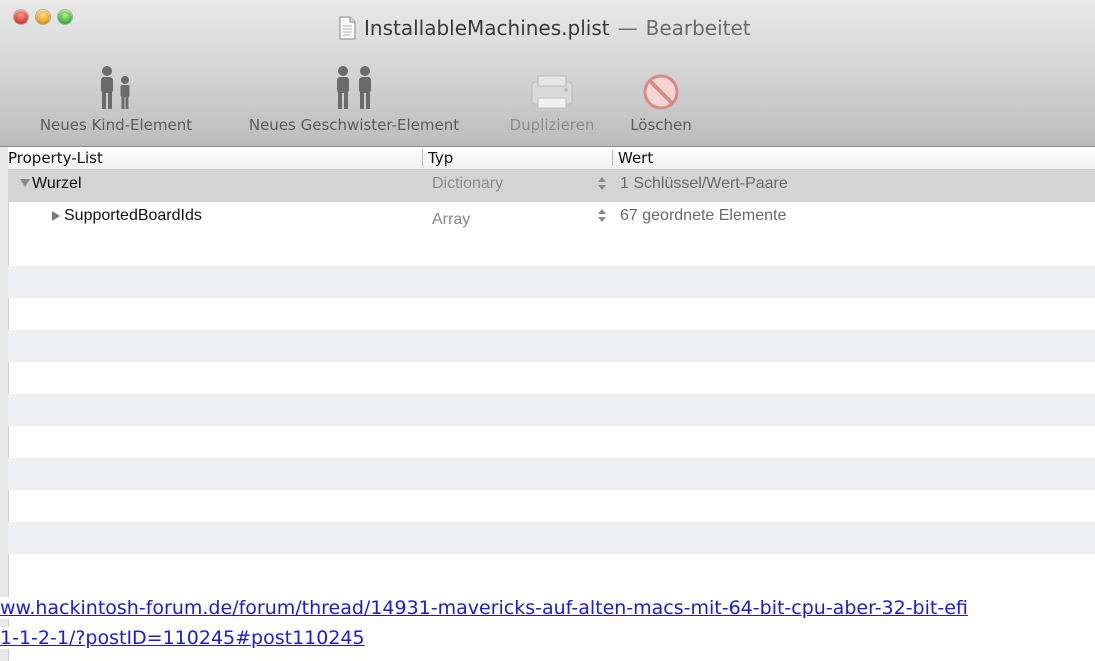 This screenshot has width=1095, height=661. I want to click on title-filename: InstallableMachines.plist, so click(487, 28).